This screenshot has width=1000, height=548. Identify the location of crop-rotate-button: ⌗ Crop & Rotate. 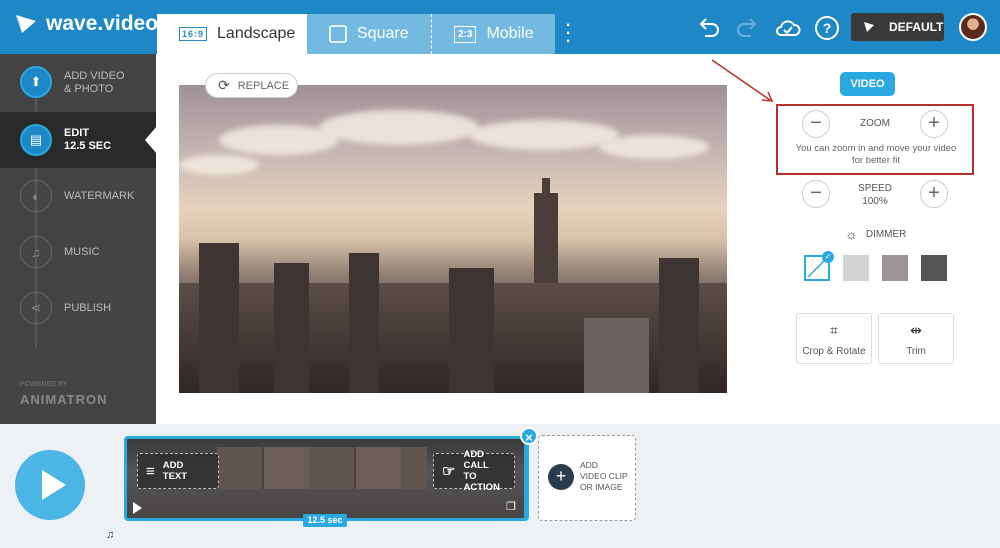
(834, 338).